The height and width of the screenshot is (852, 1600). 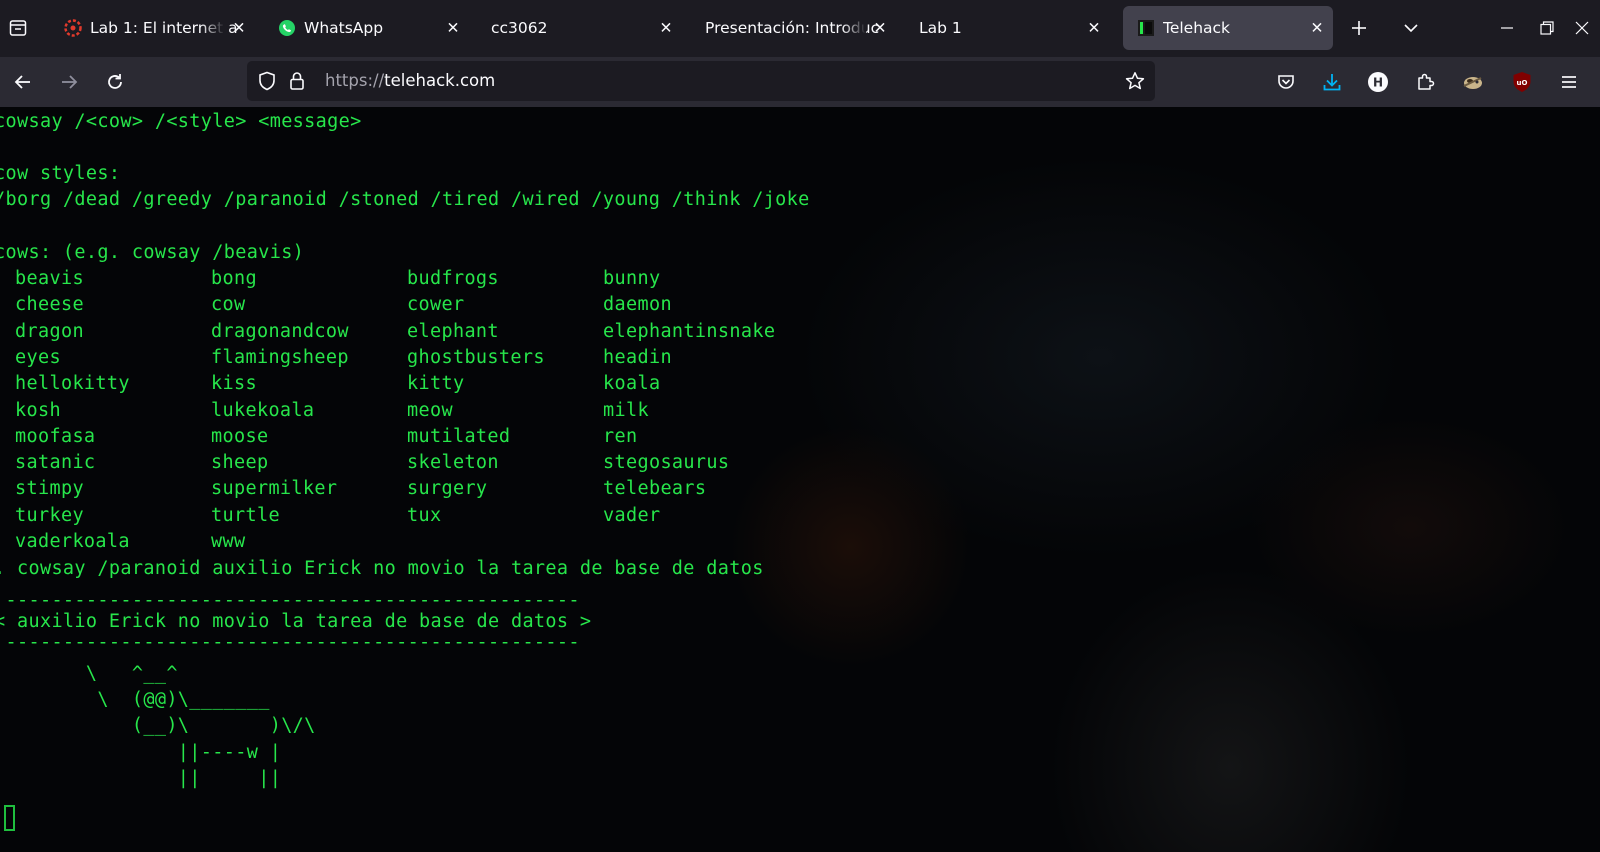 What do you see at coordinates (1135, 81) in the screenshot?
I see `bookmark-star-icon` at bounding box center [1135, 81].